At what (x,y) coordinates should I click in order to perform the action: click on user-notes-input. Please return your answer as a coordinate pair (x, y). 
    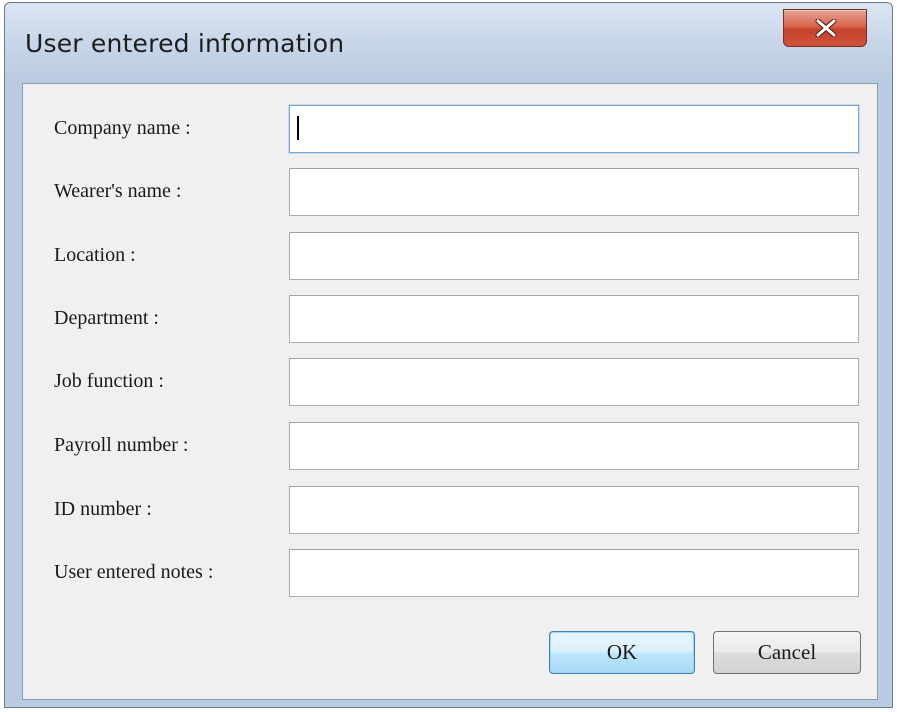
    Looking at the image, I should click on (574, 573).